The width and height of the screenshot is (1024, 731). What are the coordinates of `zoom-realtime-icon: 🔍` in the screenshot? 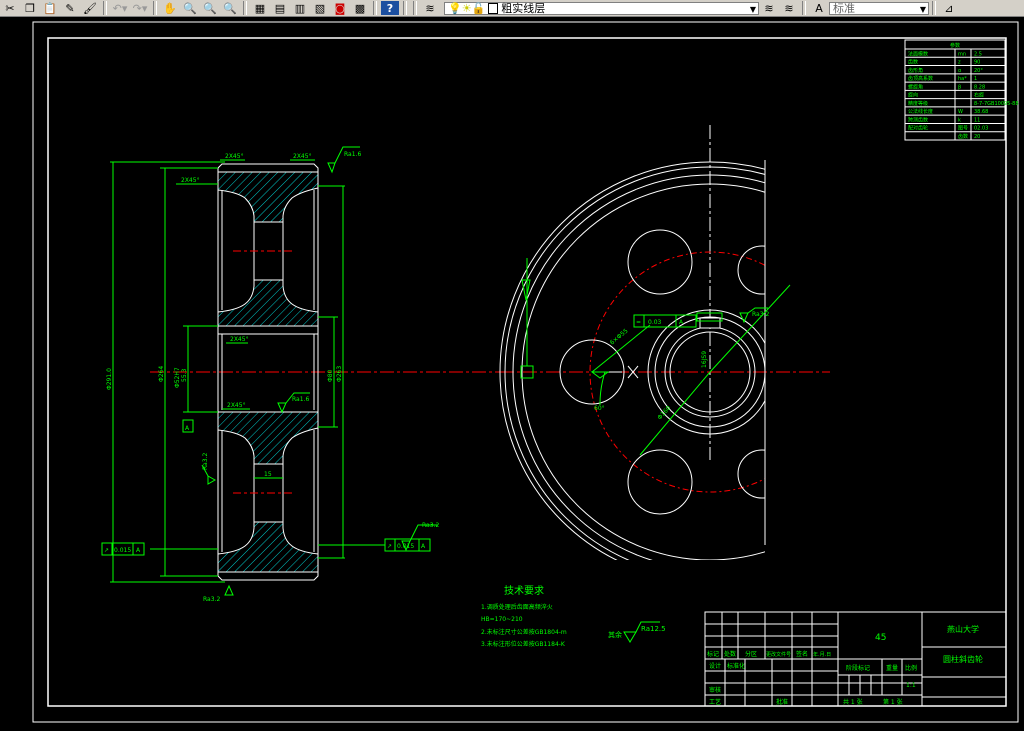 It's located at (190, 8).